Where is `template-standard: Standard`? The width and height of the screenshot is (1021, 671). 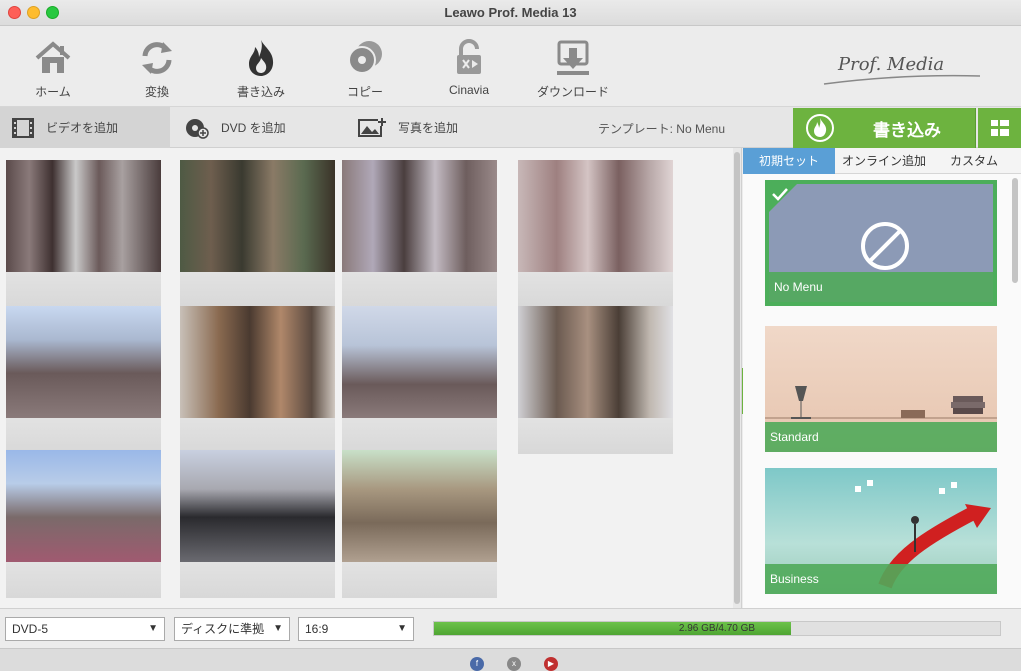 template-standard: Standard is located at coordinates (881, 389).